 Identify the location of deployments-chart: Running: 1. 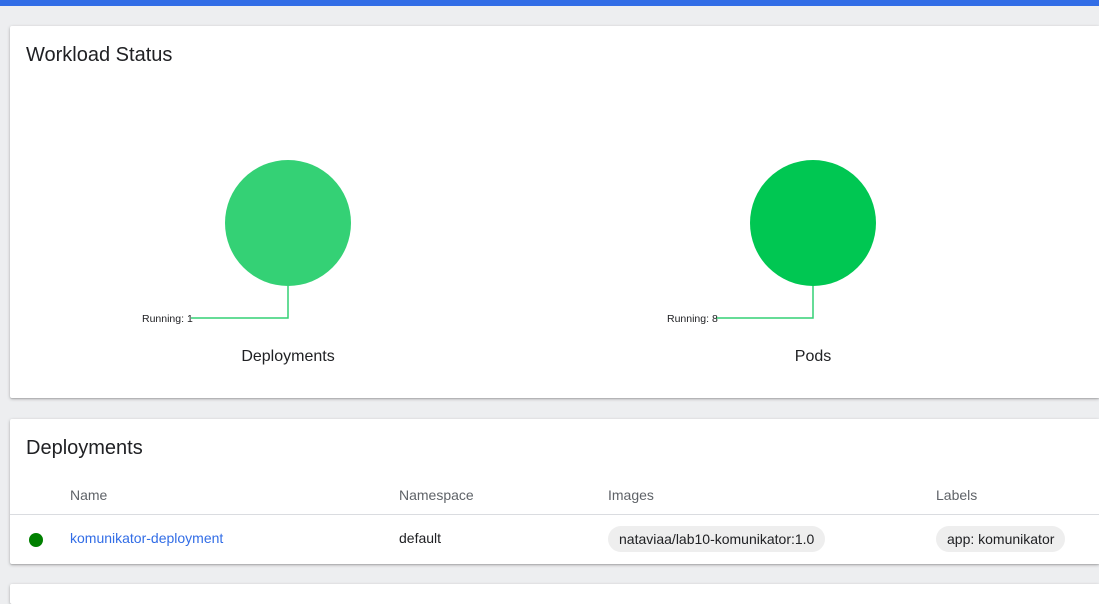
(246, 242).